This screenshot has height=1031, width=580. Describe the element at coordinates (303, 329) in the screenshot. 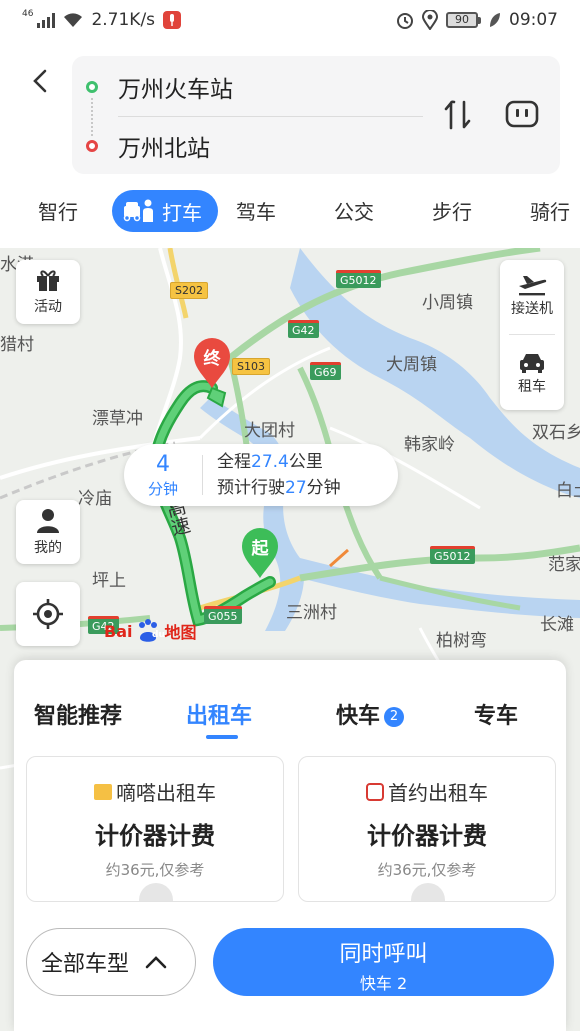

I see `road-tag: G42` at that location.